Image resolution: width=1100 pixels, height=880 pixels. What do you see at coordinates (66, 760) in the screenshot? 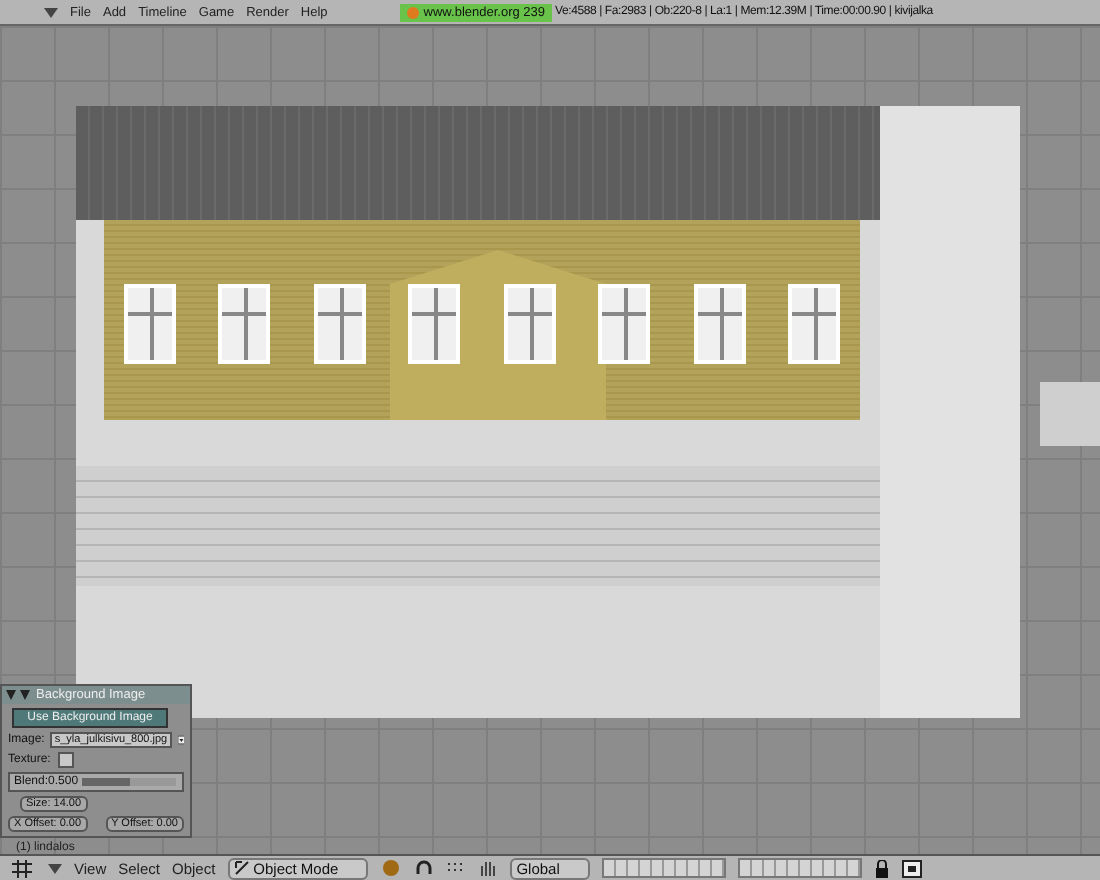
I see `texture-checkbox` at bounding box center [66, 760].